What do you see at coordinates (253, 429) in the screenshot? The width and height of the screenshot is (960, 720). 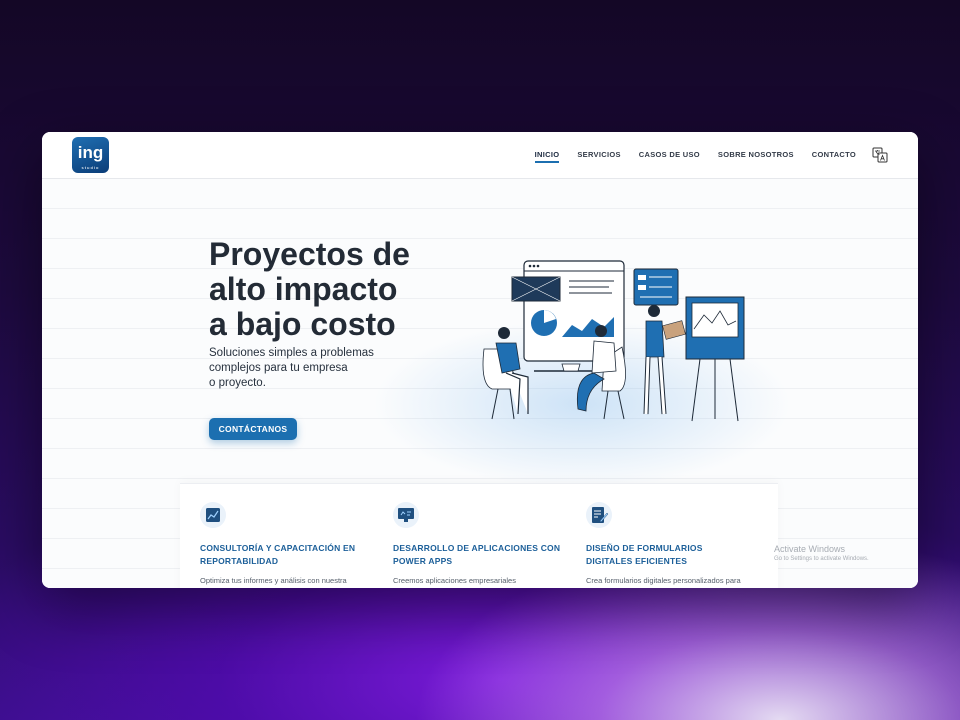 I see `contact-cta-button: CONTÁCTANOS` at bounding box center [253, 429].